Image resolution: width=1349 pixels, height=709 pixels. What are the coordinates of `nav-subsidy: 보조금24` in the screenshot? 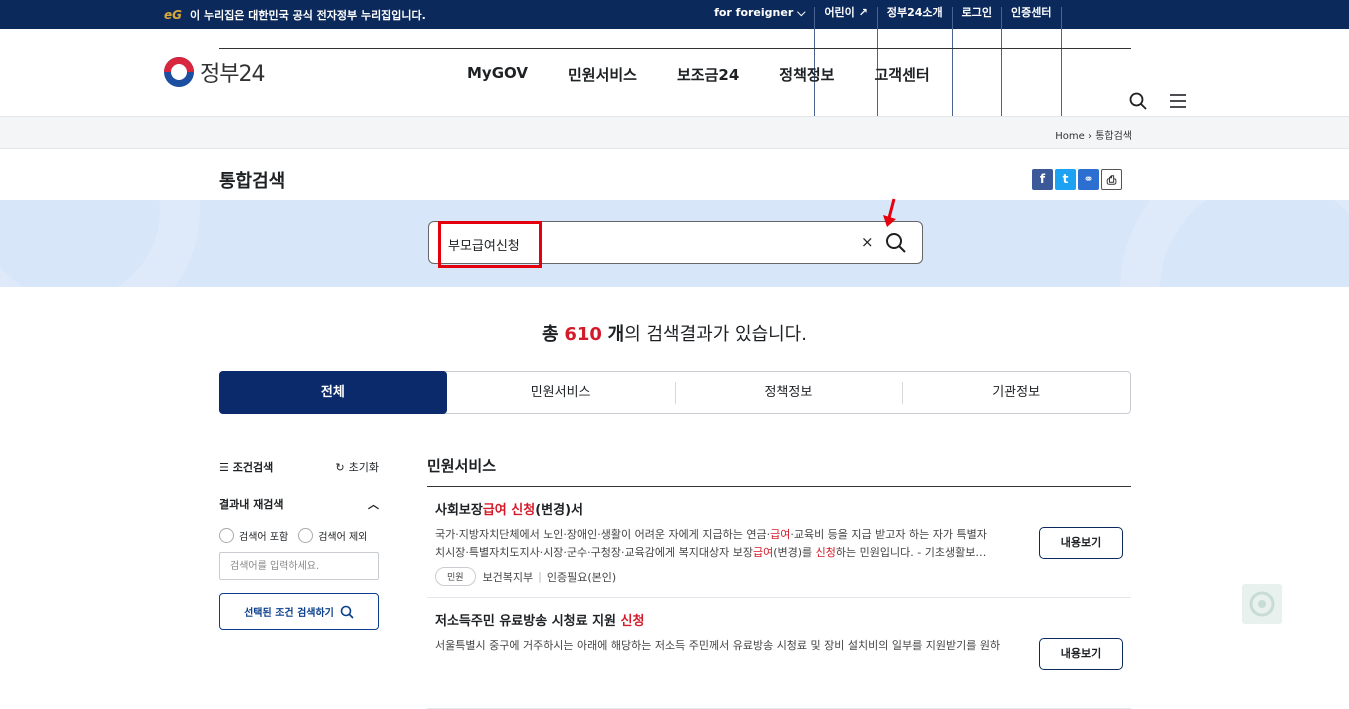 It's located at (708, 74).